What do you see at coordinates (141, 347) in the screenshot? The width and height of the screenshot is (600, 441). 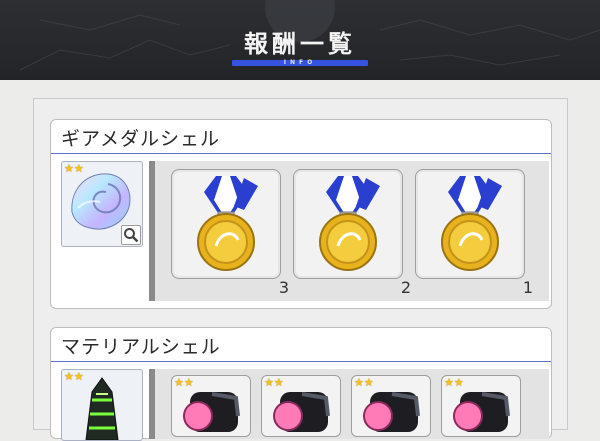 I see `section-title: マテリアルシェル` at bounding box center [141, 347].